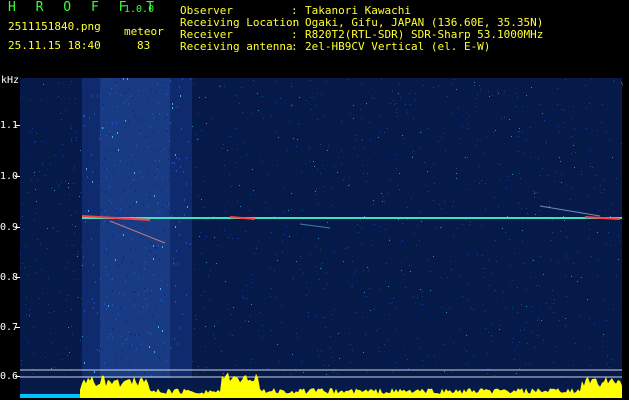 The height and width of the screenshot is (400, 629). Describe the element at coordinates (54, 45) in the screenshot. I see `datetime-label: 25.11.15 18:40` at that location.